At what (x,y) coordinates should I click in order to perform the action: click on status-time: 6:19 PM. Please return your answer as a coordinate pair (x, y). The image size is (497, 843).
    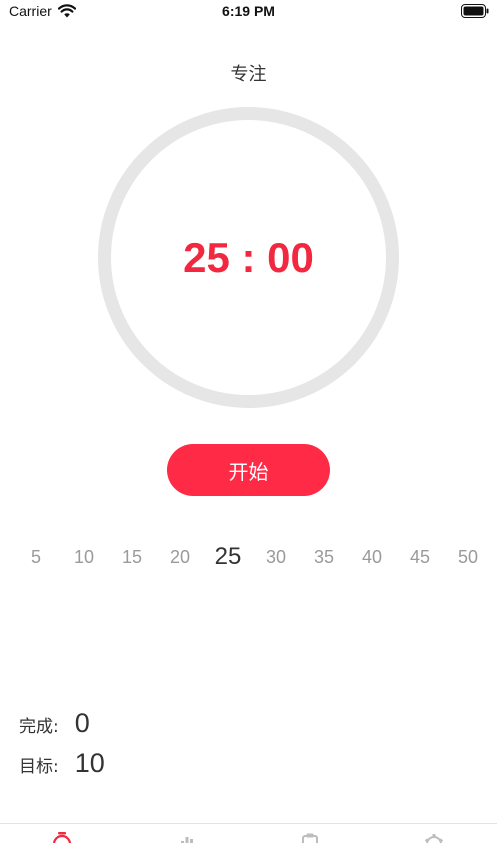
    Looking at the image, I should click on (248, 11).